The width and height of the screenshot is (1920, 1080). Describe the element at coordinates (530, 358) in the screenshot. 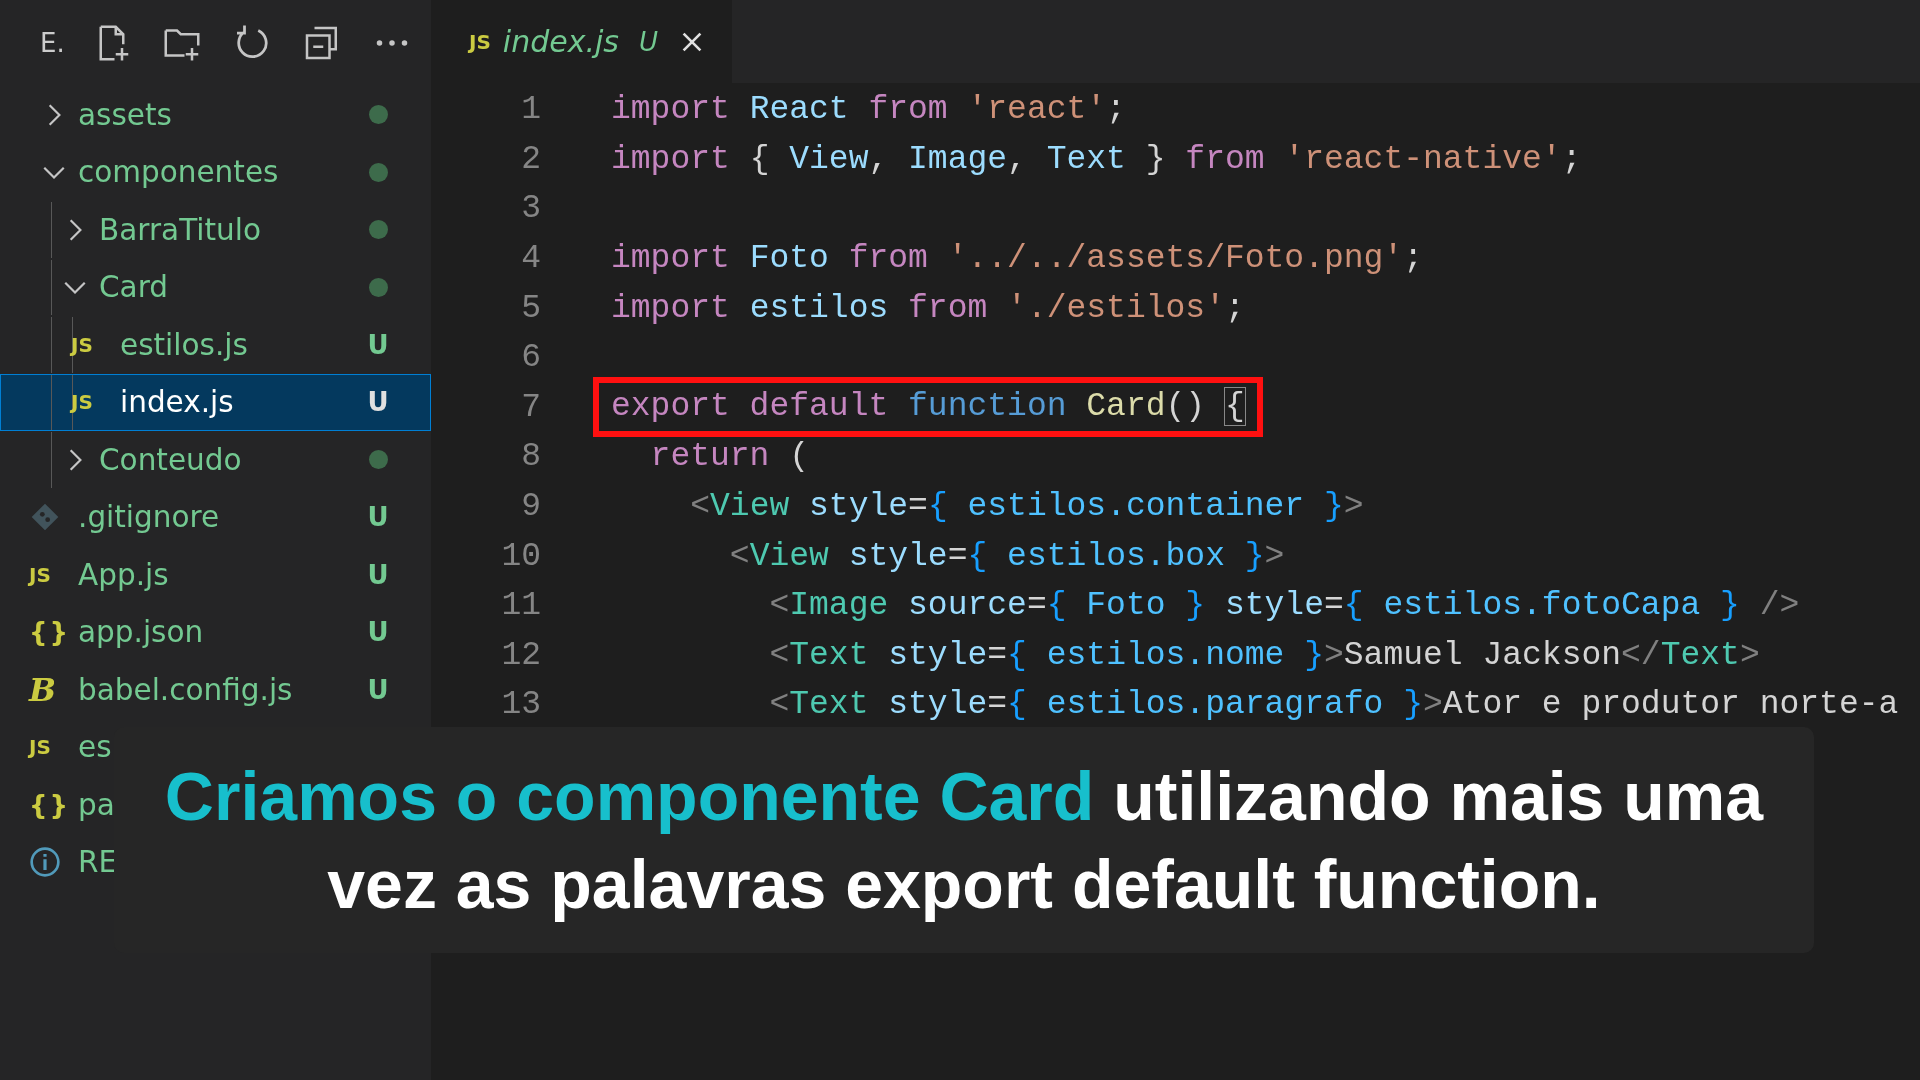

I see `line-number: 6` at that location.